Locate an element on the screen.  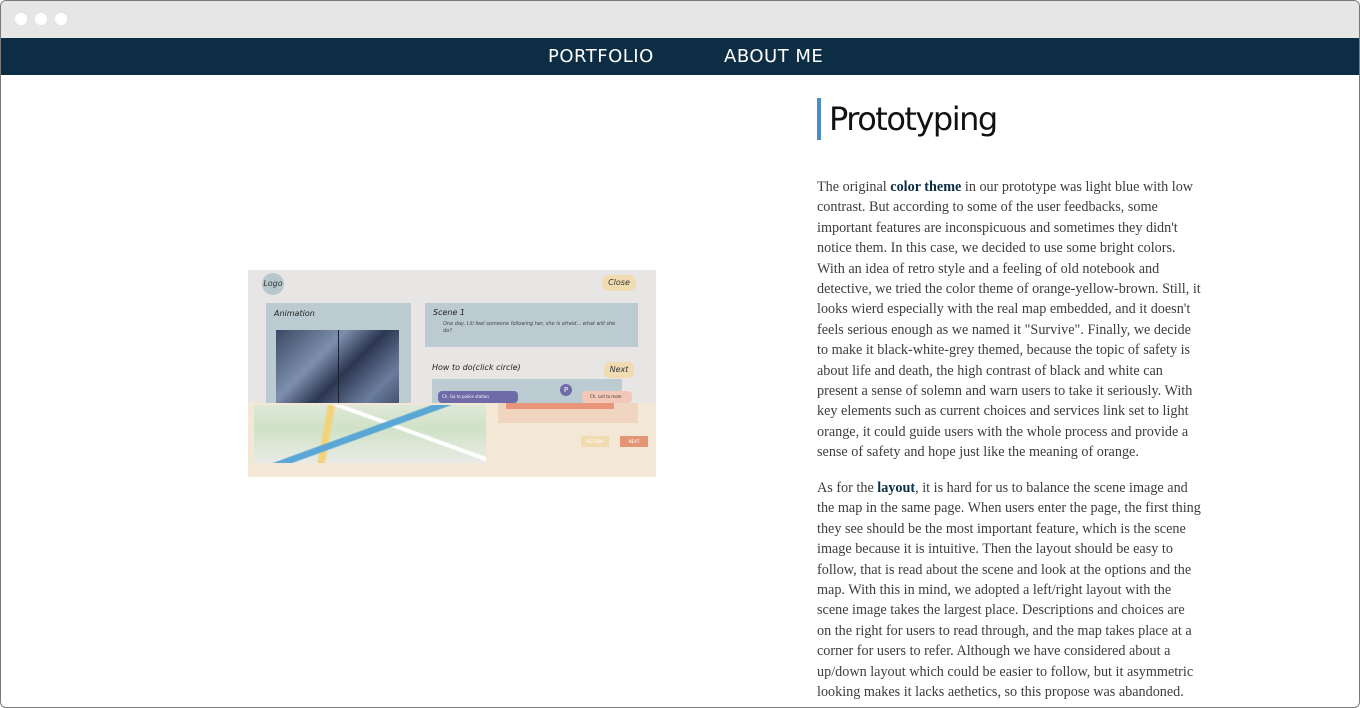
mock-logo: Logo is located at coordinates (273, 284).